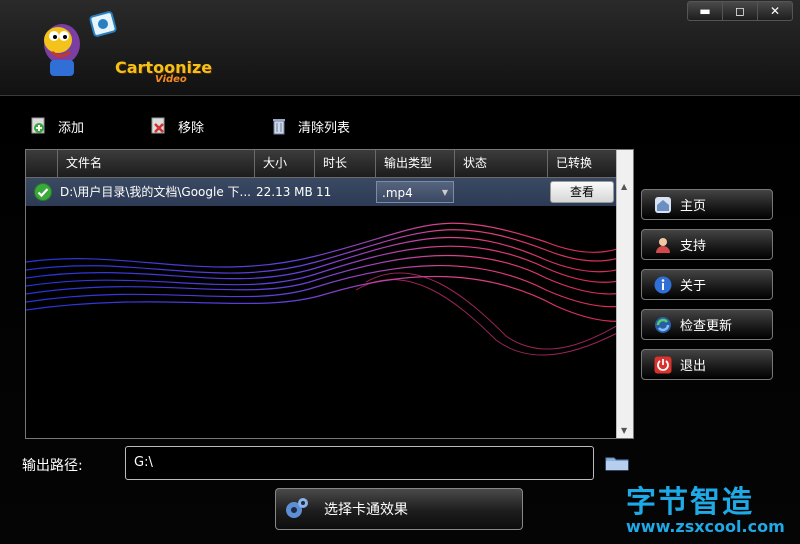 The height and width of the screenshot is (544, 800). What do you see at coordinates (171, 79) in the screenshot?
I see `logo-subtitle: Video` at bounding box center [171, 79].